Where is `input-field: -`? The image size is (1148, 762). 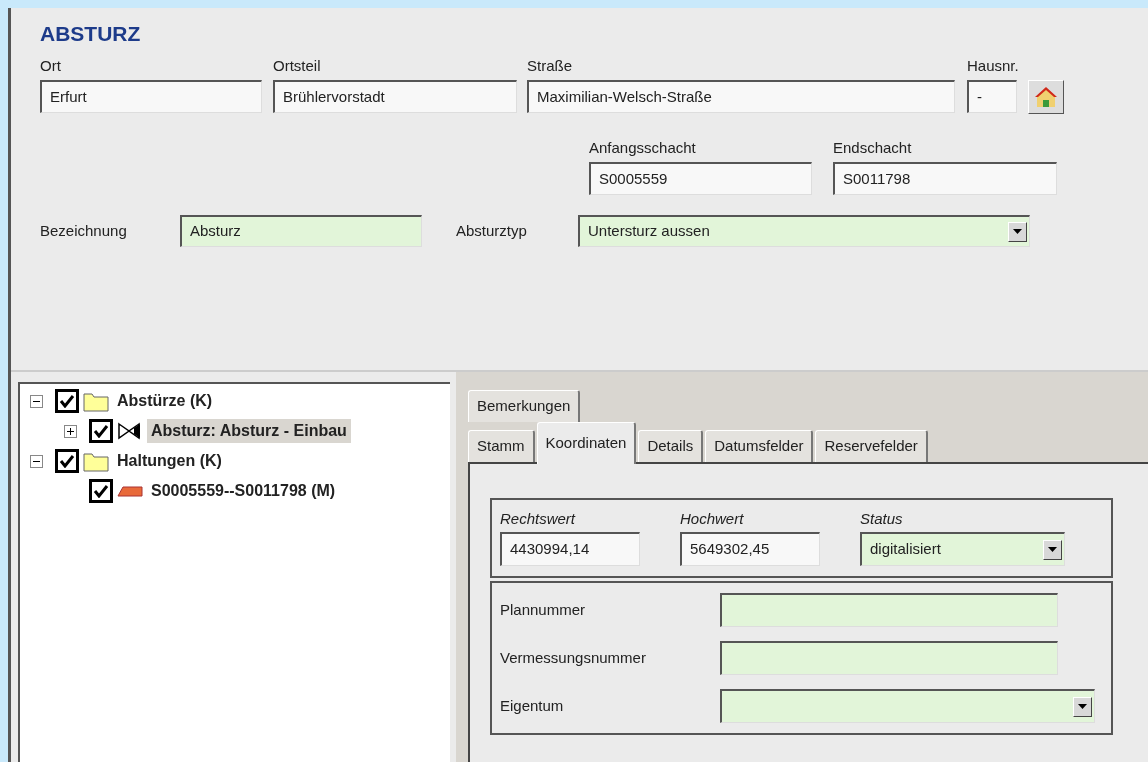
input-field: - is located at coordinates (992, 96).